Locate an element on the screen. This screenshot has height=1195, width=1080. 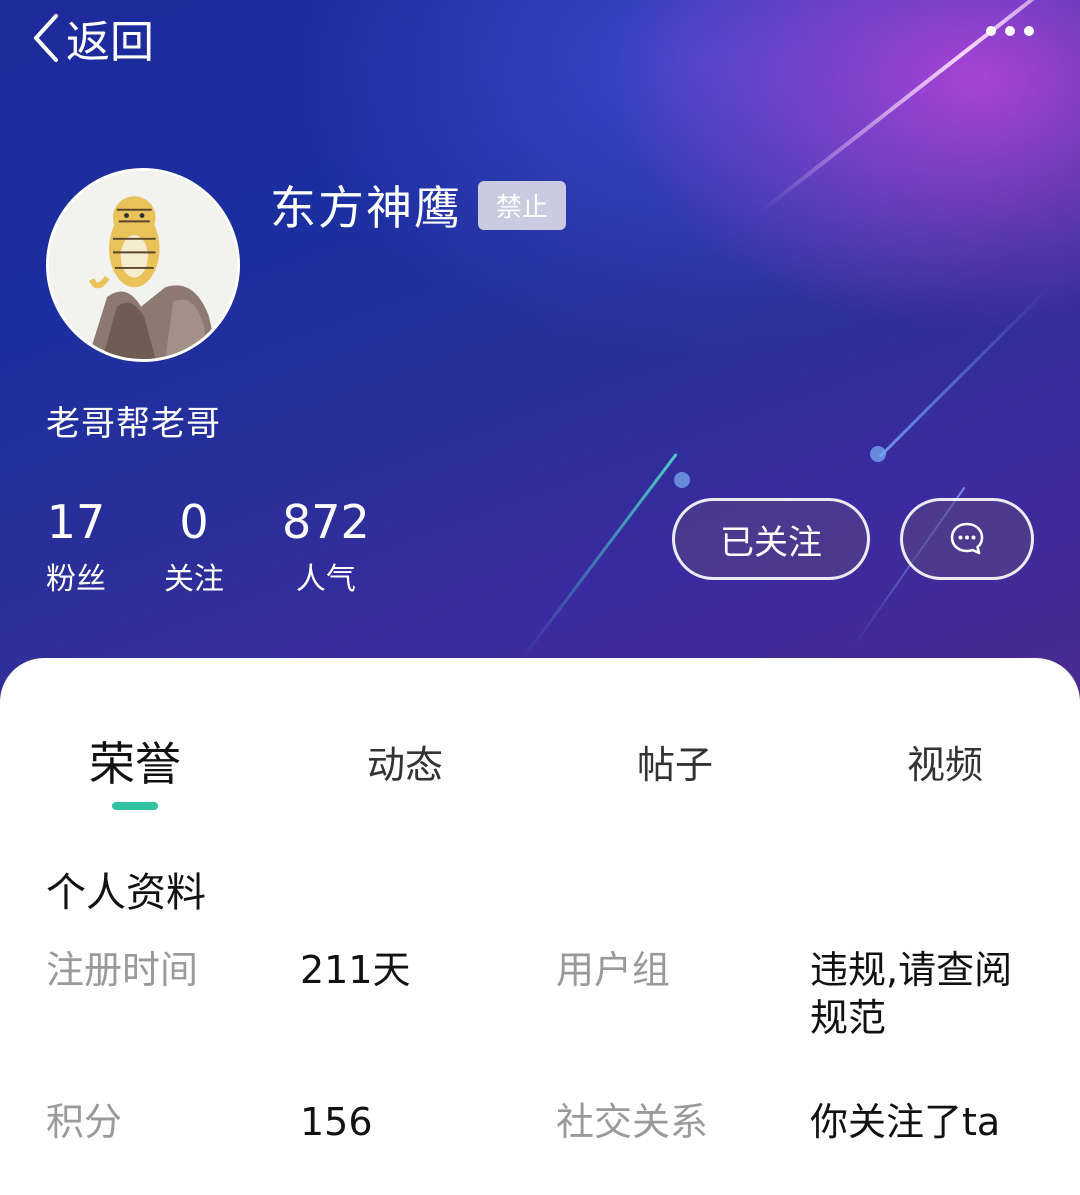
message-button is located at coordinates (967, 539).